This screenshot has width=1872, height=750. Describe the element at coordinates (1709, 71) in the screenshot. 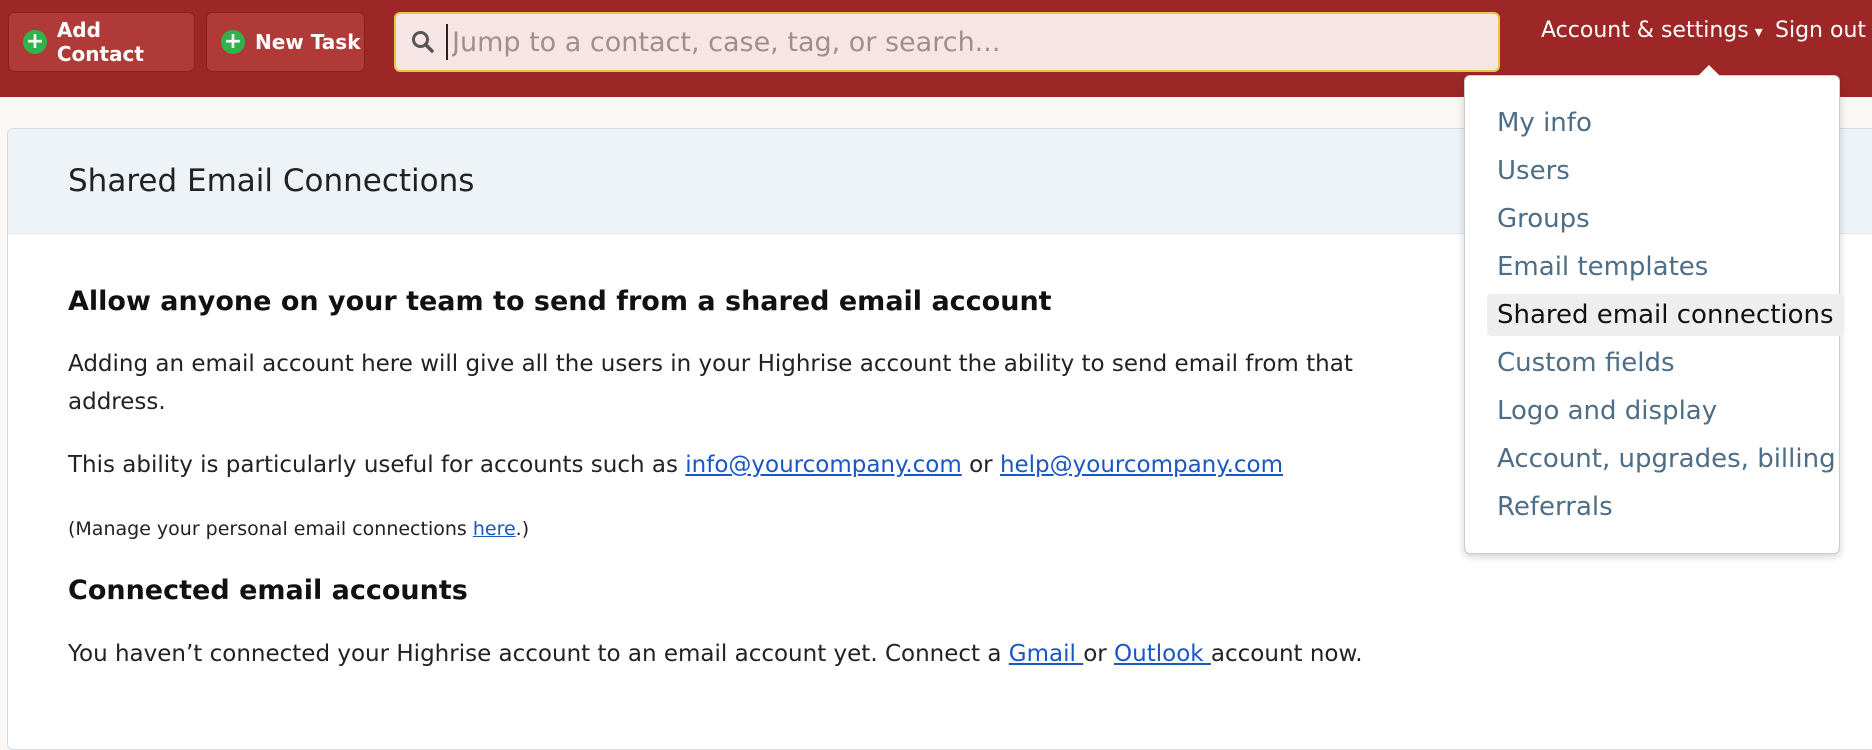

I see `dropdown-pointer` at that location.